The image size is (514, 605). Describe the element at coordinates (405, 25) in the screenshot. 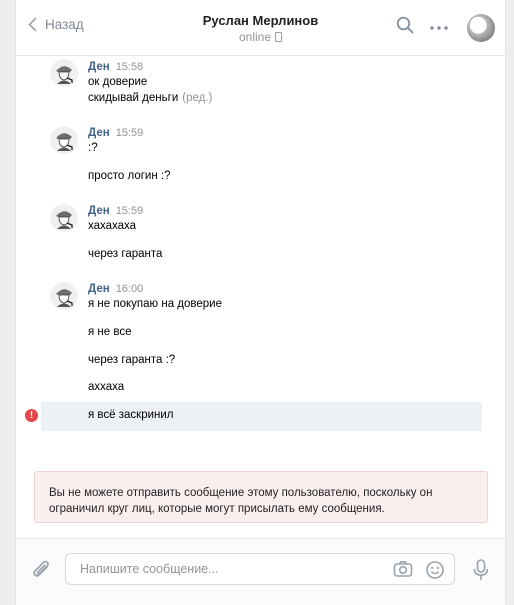

I see `search-icon` at that location.